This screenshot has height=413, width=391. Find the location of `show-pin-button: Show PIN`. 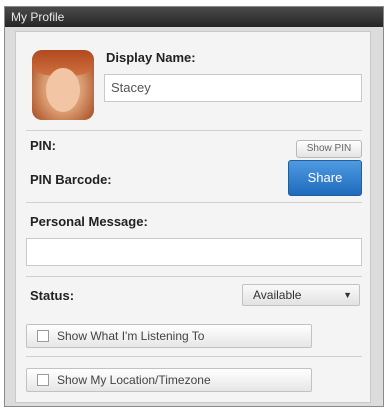

show-pin-button: Show PIN is located at coordinates (329, 149).